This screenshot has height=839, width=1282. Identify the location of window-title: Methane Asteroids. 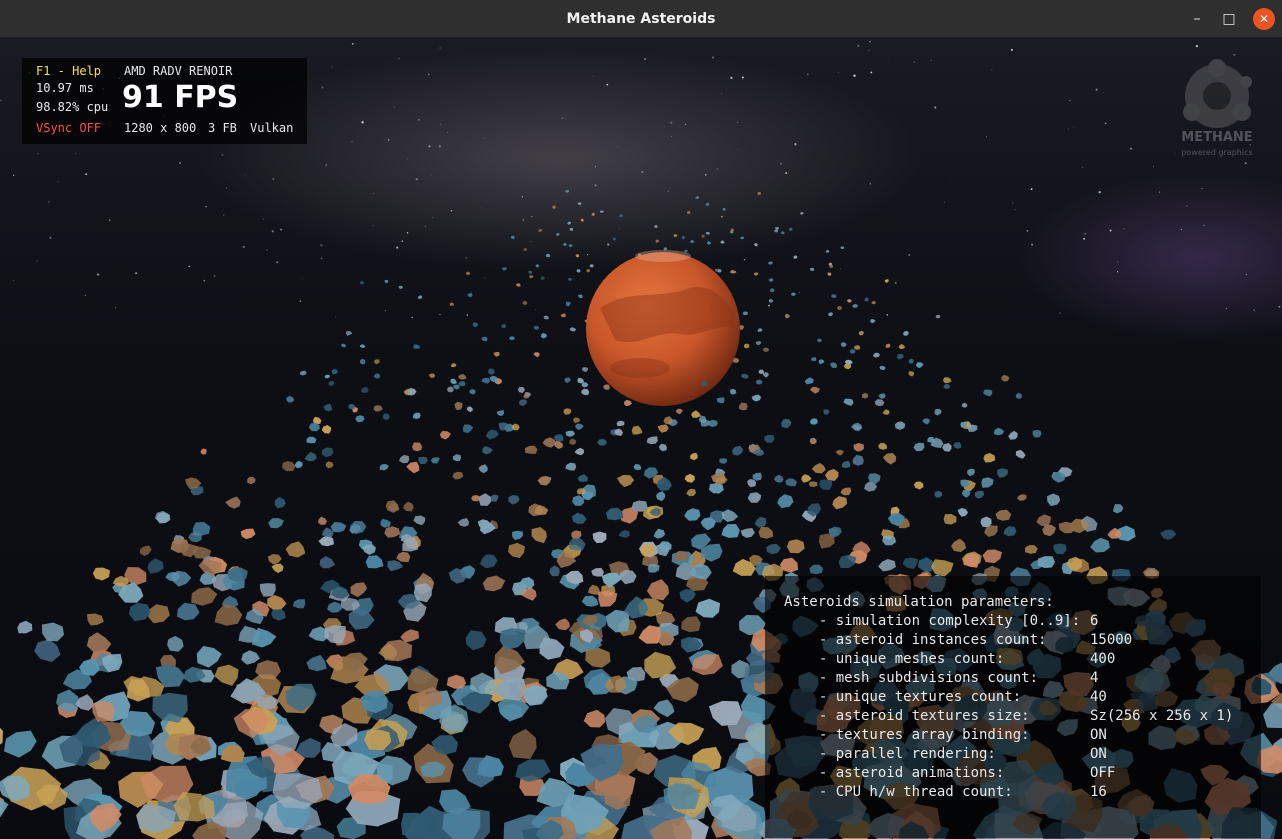
(641, 19).